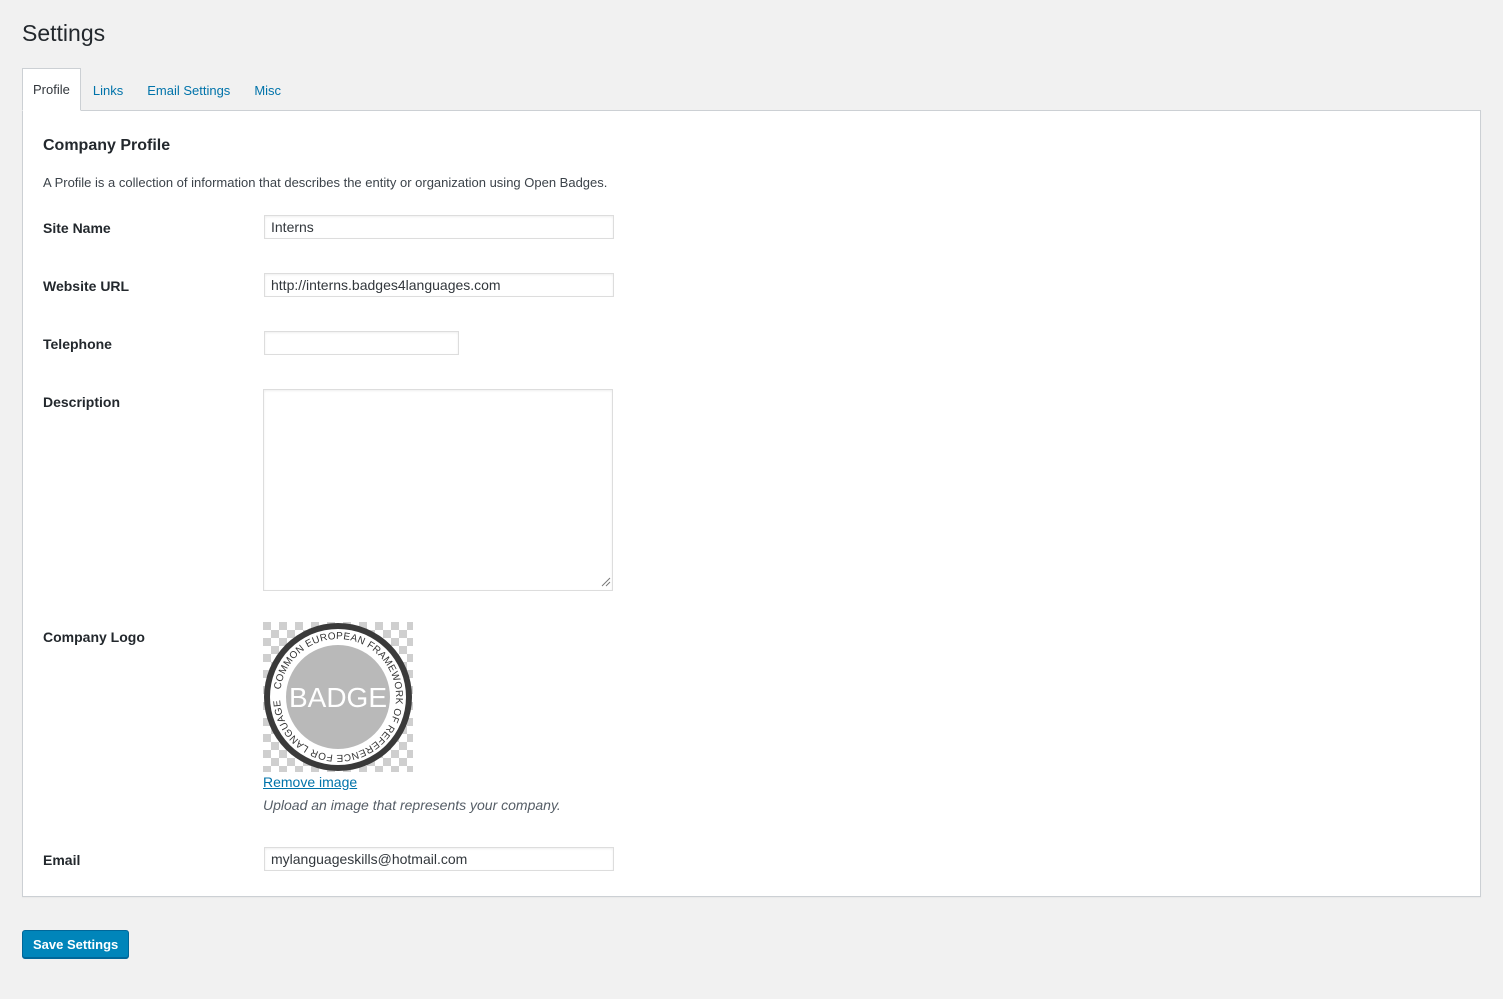 The height and width of the screenshot is (999, 1503). What do you see at coordinates (82, 402) in the screenshot?
I see `description-label: Description` at bounding box center [82, 402].